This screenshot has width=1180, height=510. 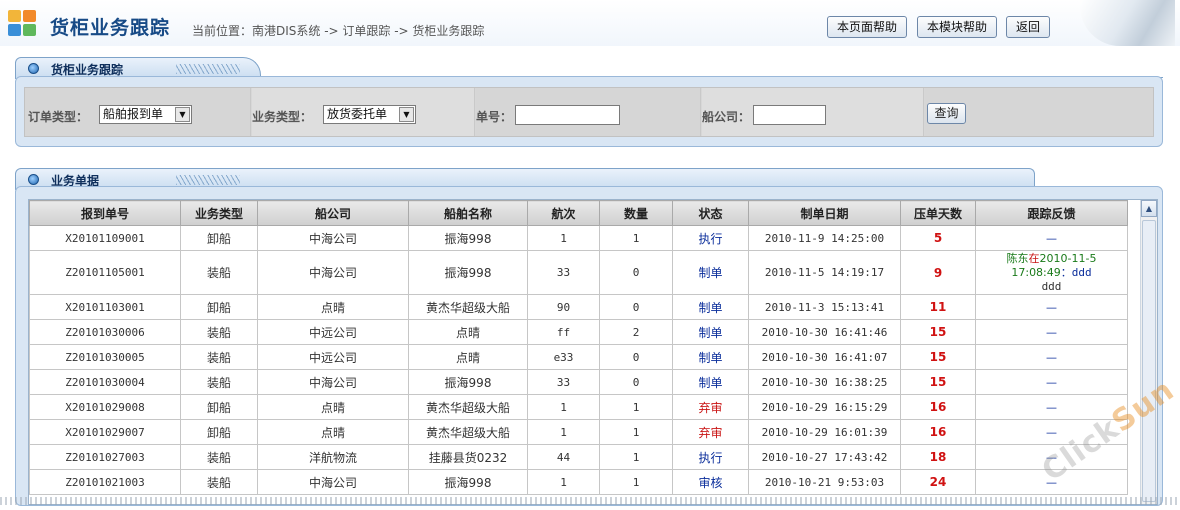 I want to click on vertical-scrollbar: ▲, so click(x=1148, y=352).